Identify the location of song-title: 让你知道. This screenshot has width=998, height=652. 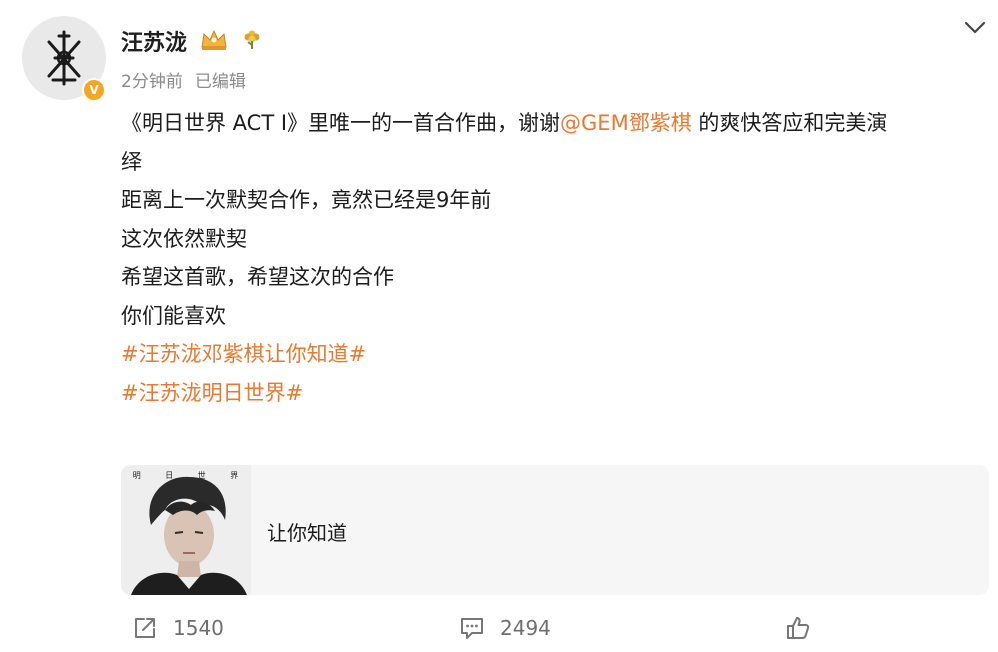
(307, 531).